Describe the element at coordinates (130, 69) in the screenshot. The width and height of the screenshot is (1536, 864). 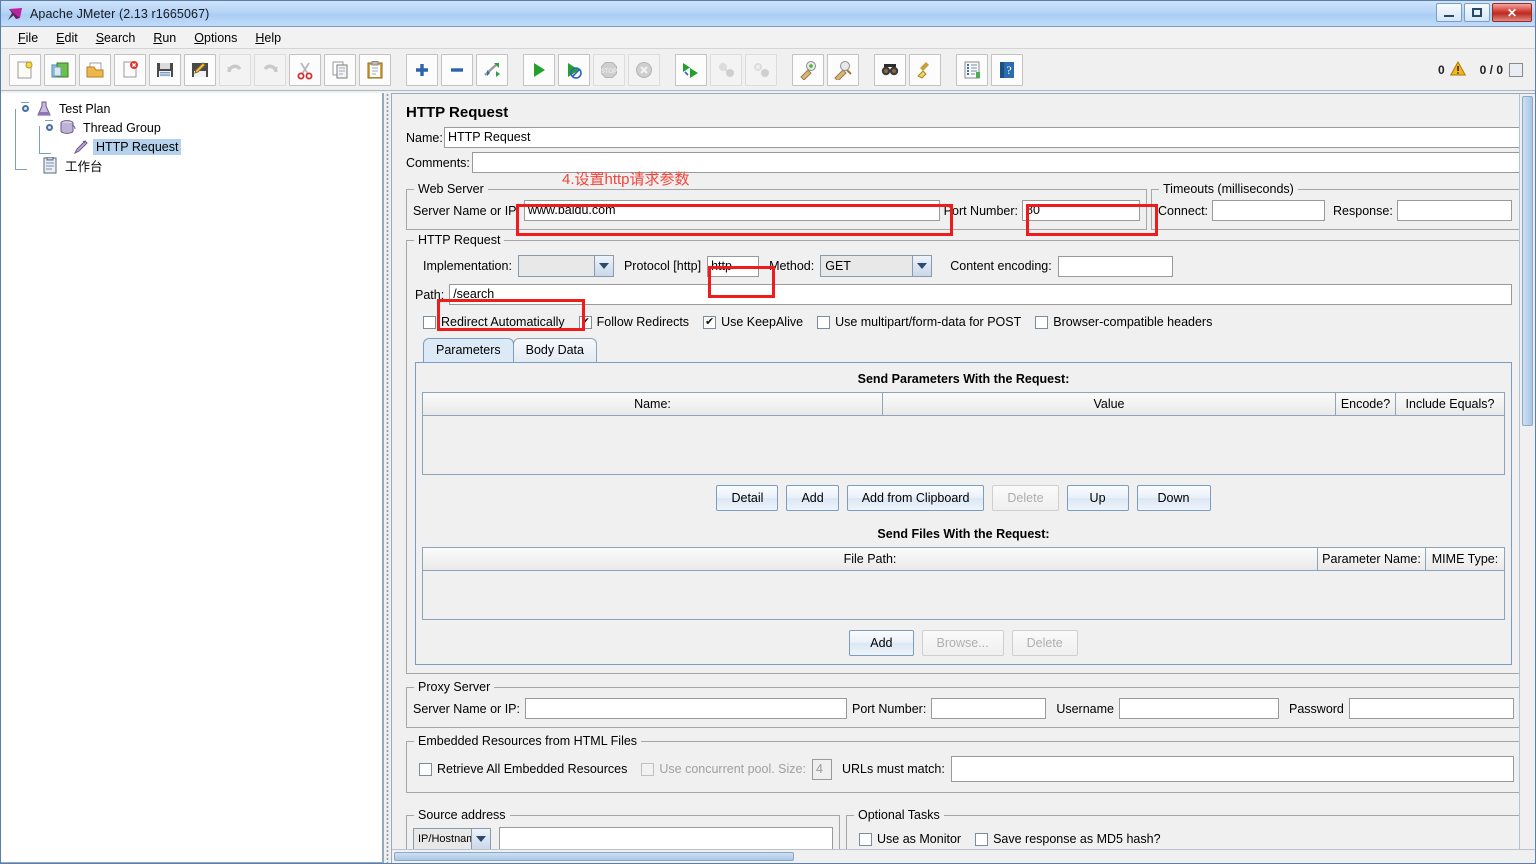
I see `close-icon` at that location.